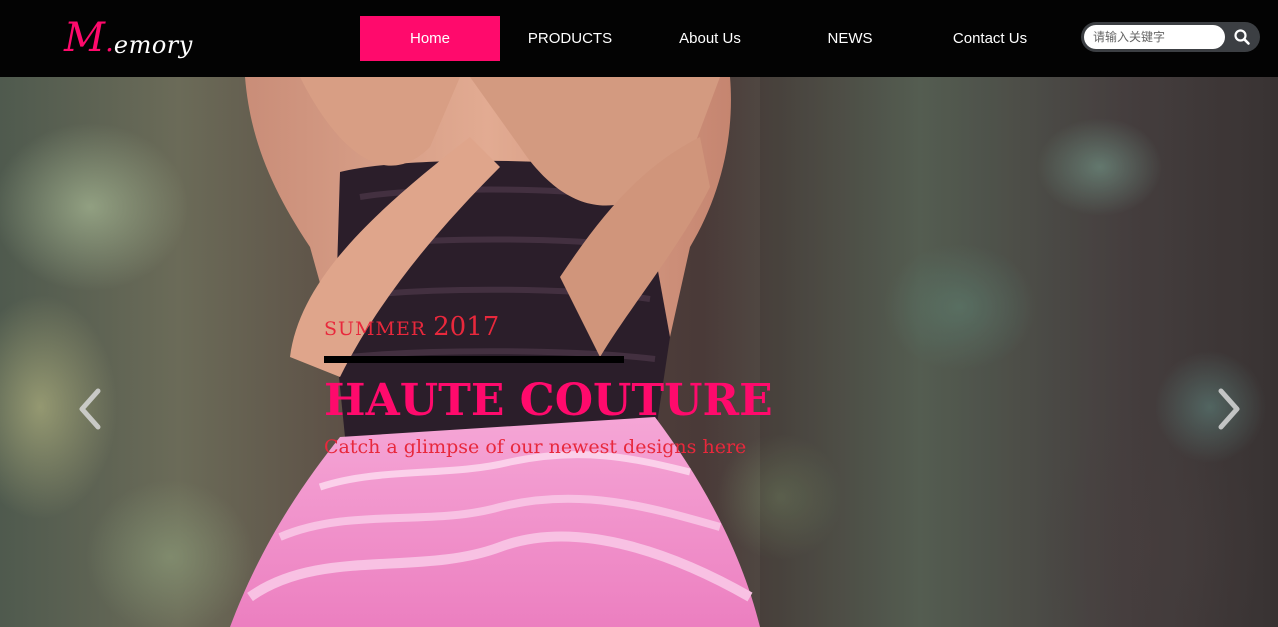  I want to click on search-input, so click(1154, 37).